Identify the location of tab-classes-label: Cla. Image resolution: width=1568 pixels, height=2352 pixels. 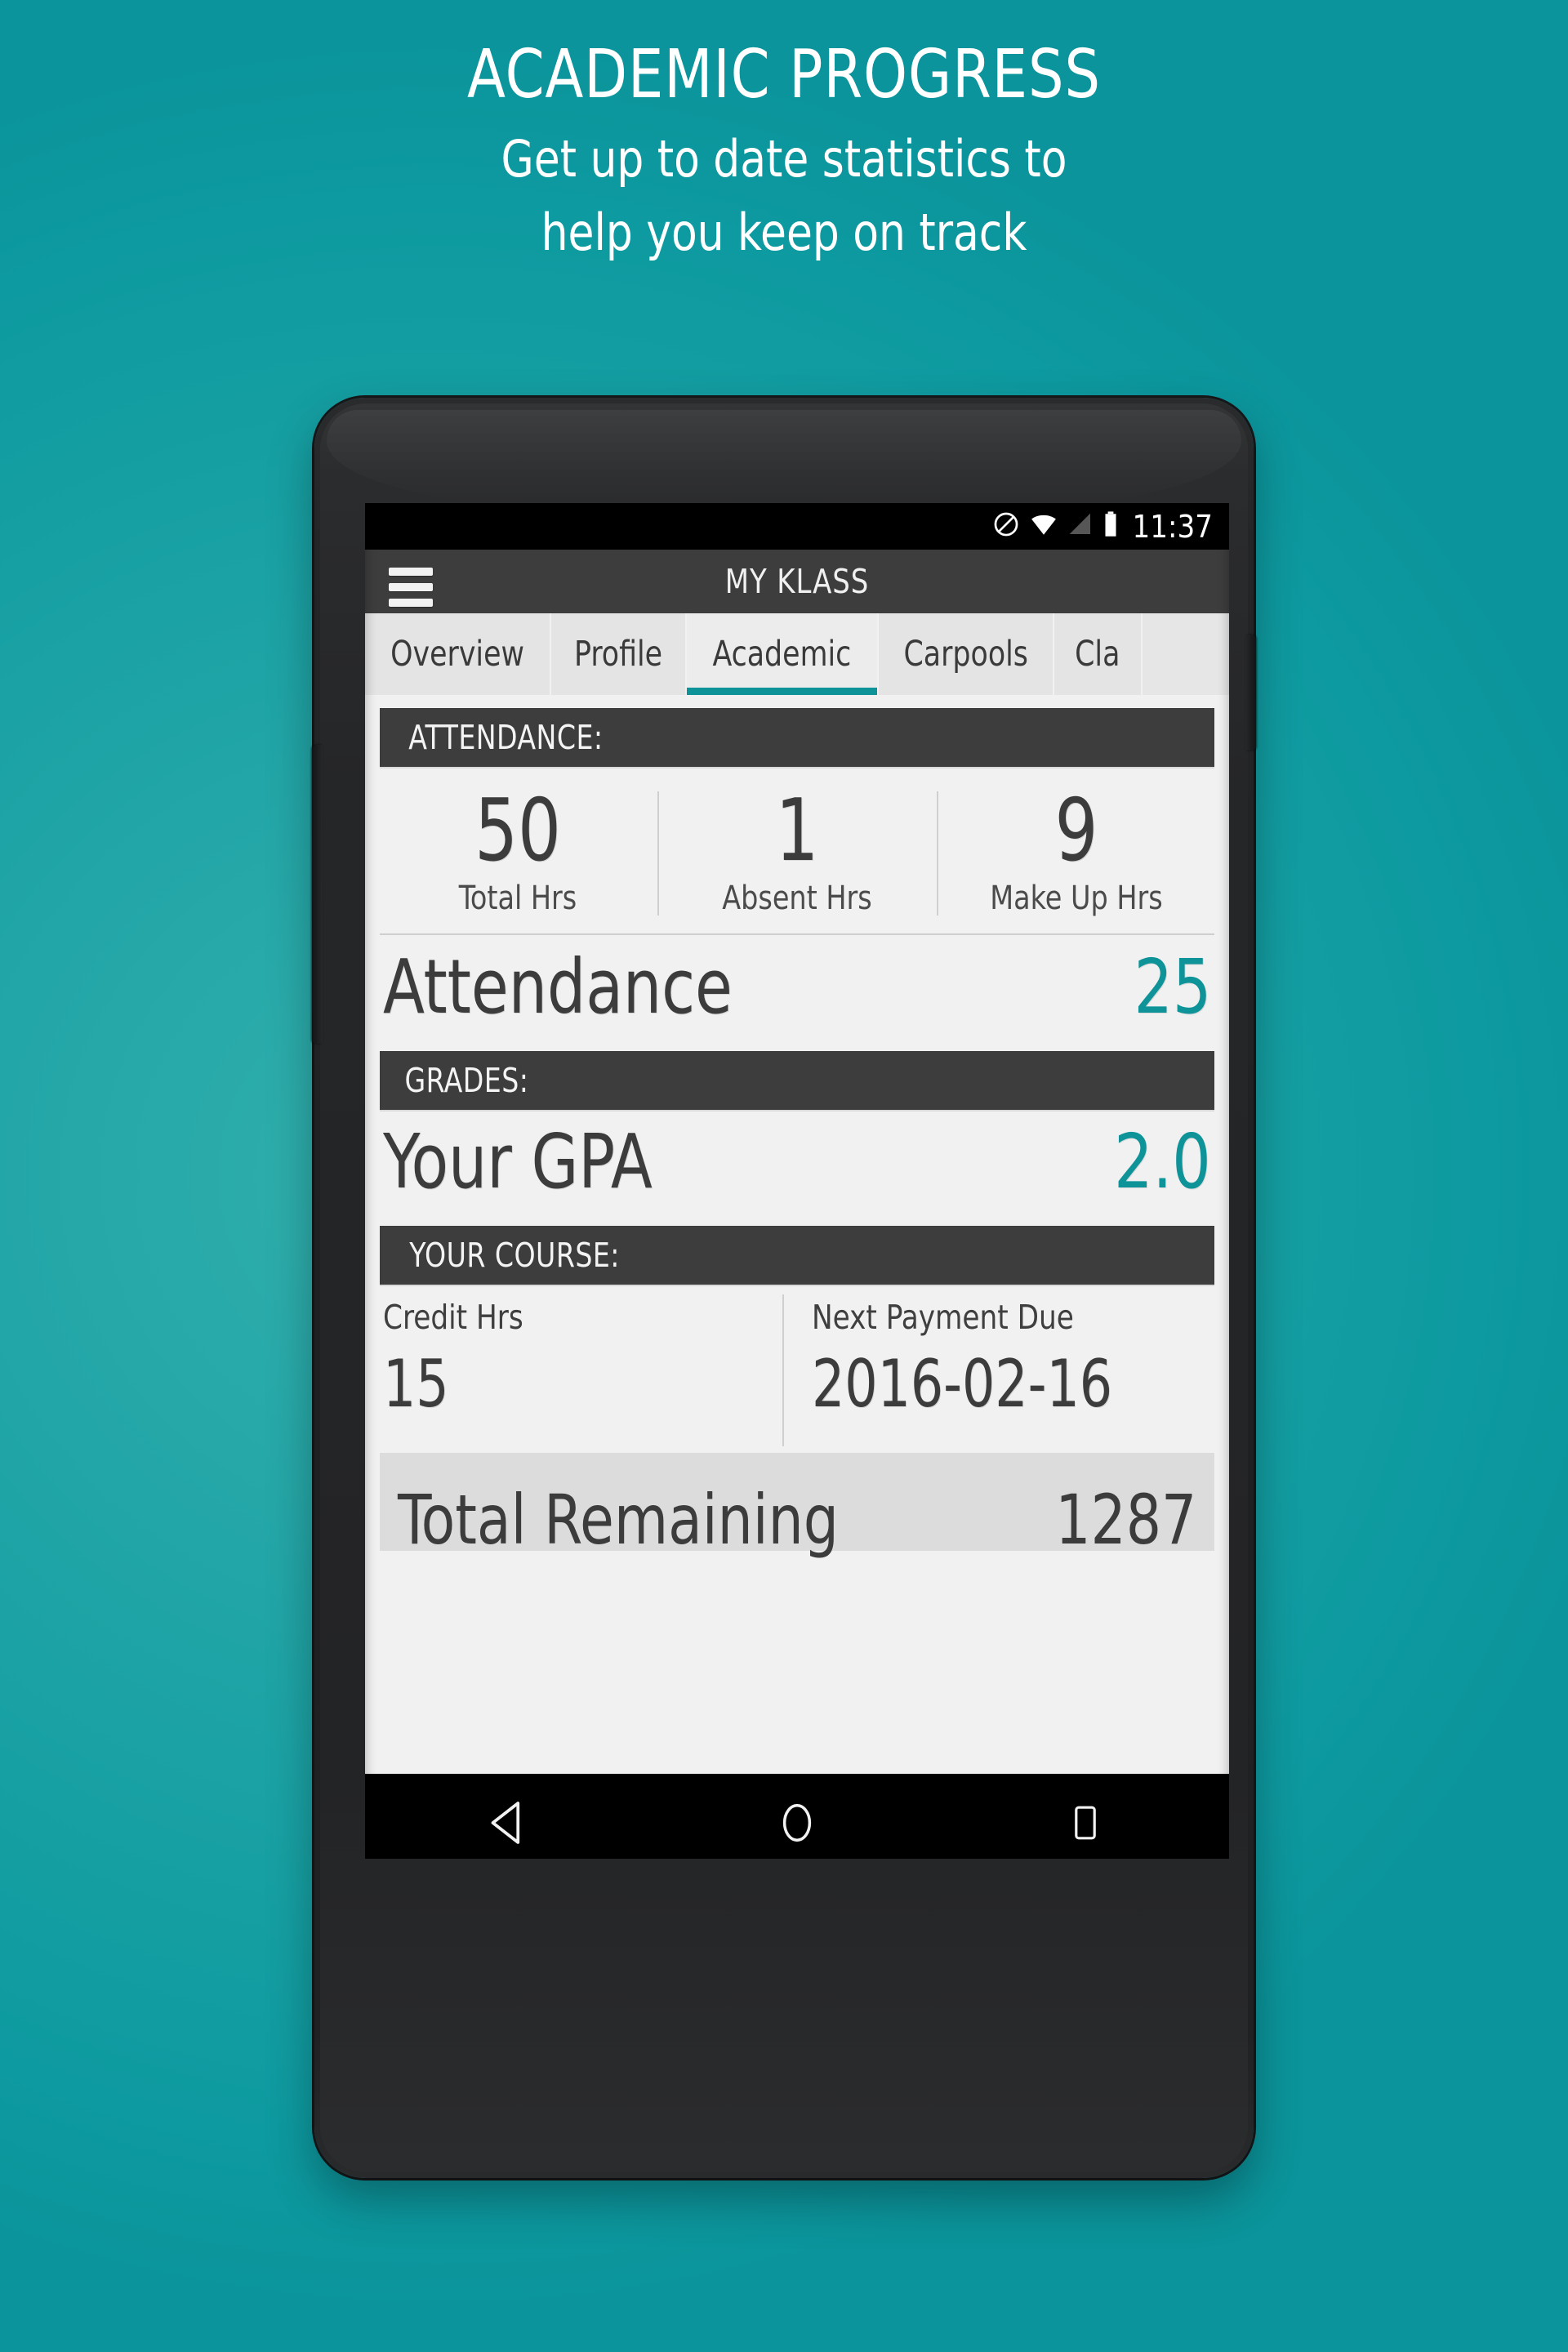
(1097, 654).